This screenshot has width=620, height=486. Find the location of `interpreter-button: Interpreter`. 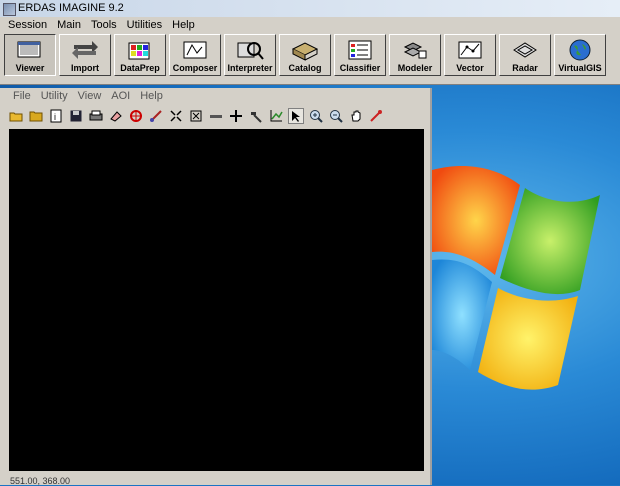

interpreter-button: Interpreter is located at coordinates (250, 55).